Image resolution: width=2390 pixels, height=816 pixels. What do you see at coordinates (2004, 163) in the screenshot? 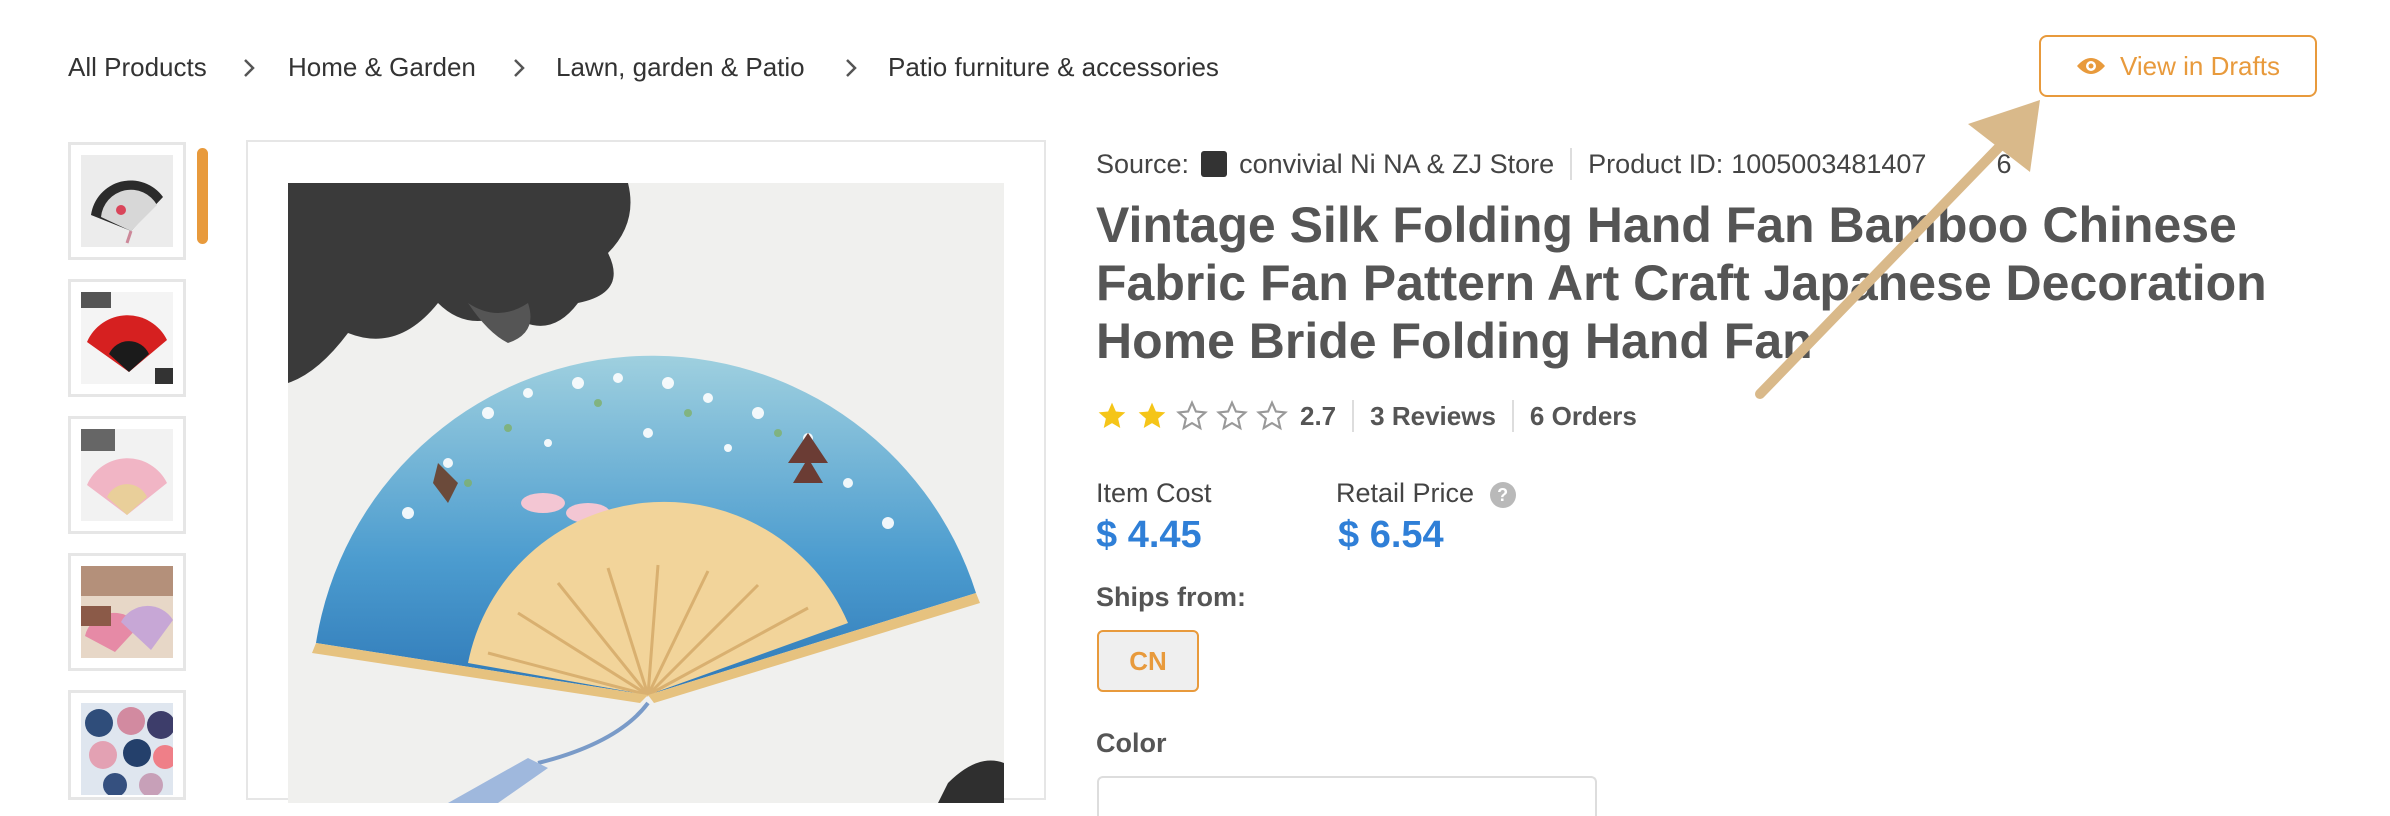
I see `product-id-suffix: 6` at bounding box center [2004, 163].